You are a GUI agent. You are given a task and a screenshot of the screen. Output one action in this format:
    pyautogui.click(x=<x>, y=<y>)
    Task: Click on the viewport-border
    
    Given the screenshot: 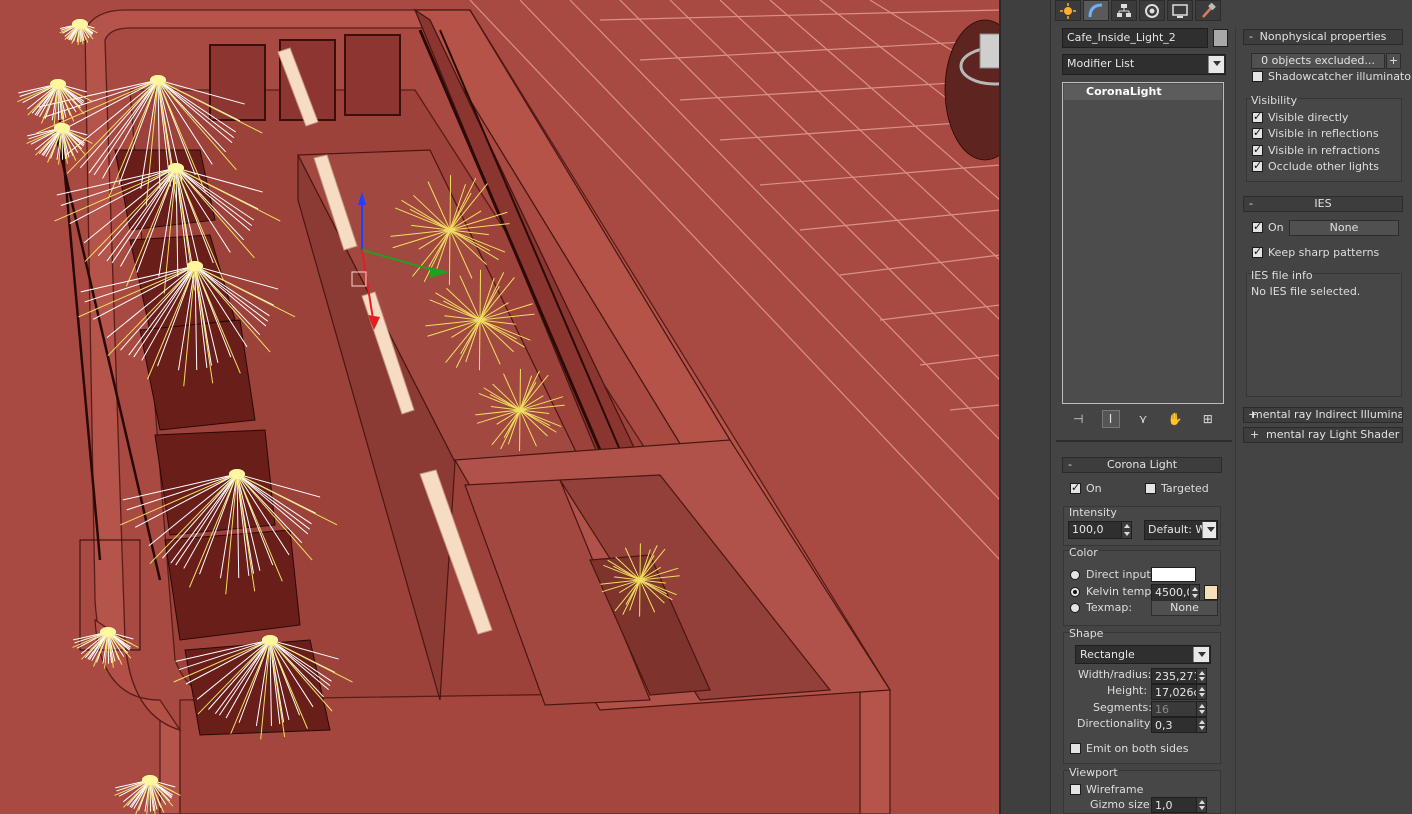 What is the action you would take?
    pyautogui.click(x=1000, y=407)
    